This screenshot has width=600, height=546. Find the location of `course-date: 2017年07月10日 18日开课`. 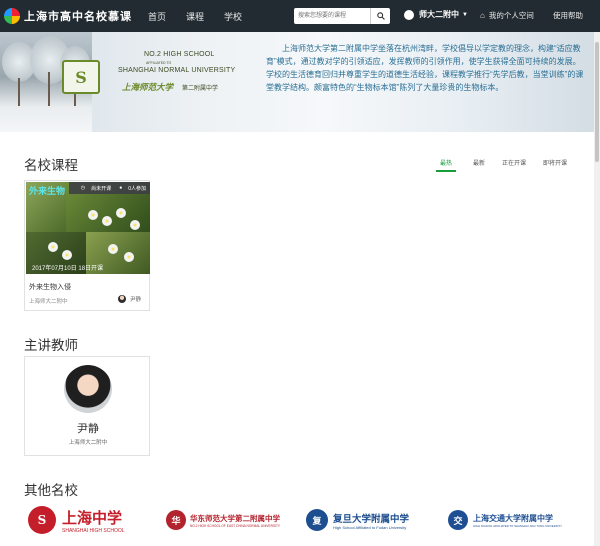

course-date: 2017年07月10日 18日开课 is located at coordinates (68, 269).